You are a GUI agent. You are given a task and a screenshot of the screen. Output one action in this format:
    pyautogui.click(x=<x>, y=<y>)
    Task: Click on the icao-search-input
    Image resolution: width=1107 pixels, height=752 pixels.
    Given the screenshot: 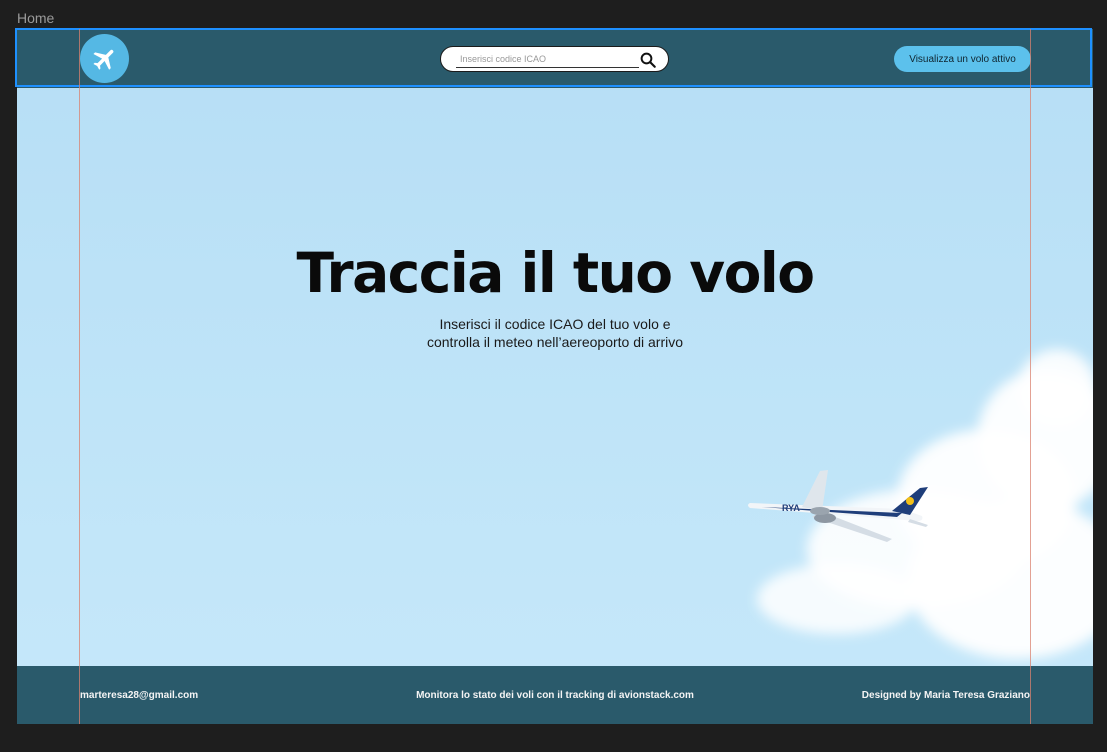 What is the action you would take?
    pyautogui.click(x=547, y=59)
    